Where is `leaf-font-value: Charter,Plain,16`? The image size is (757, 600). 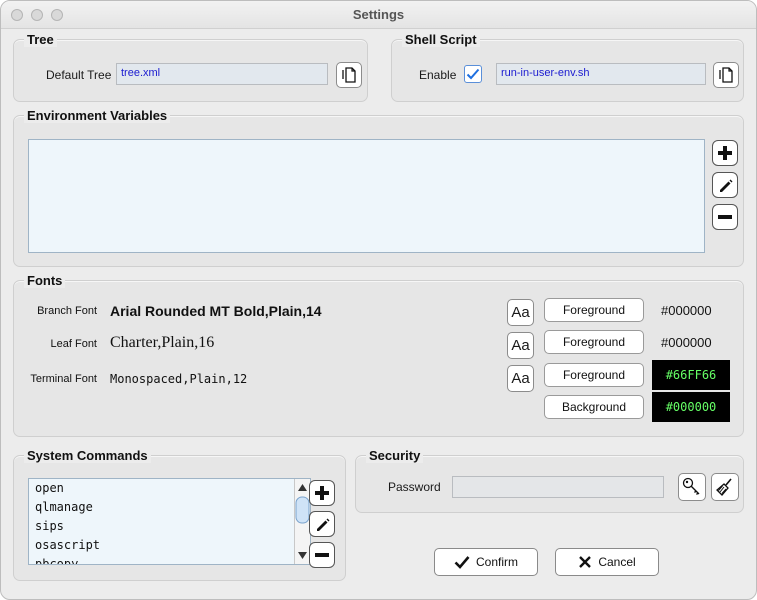
leaf-font-value: Charter,Plain,16 is located at coordinates (162, 342).